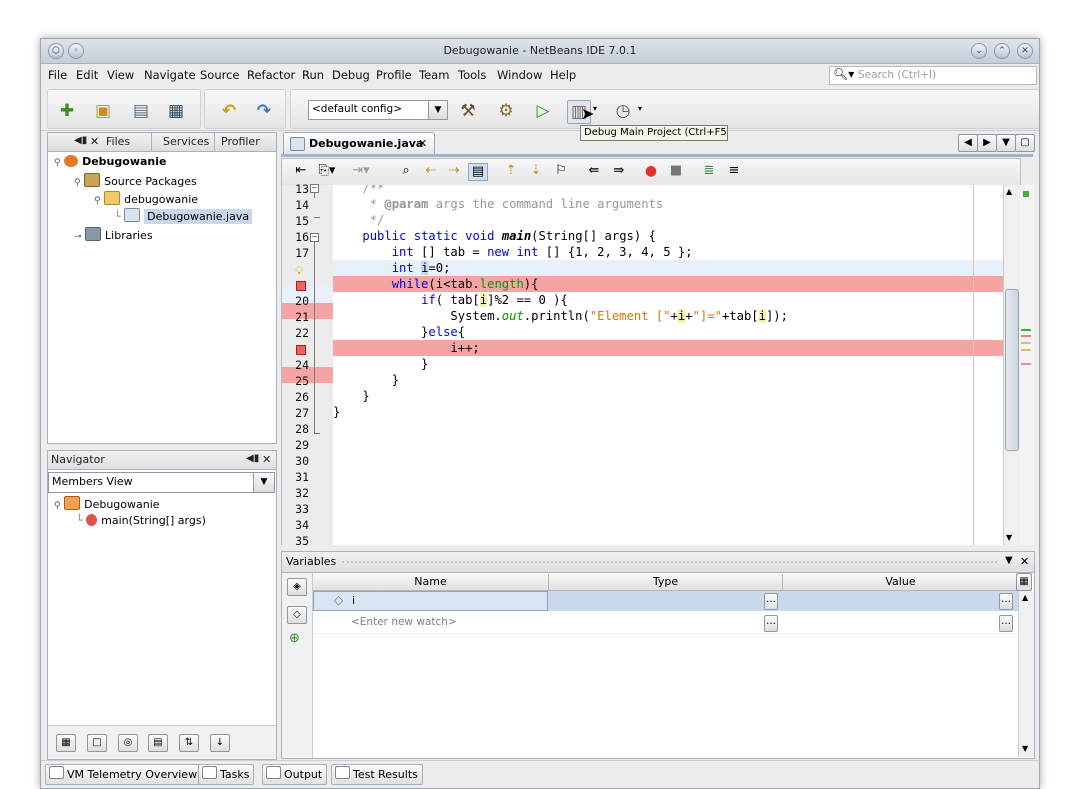  I want to click on stop-macro-icon: ■, so click(676, 171).